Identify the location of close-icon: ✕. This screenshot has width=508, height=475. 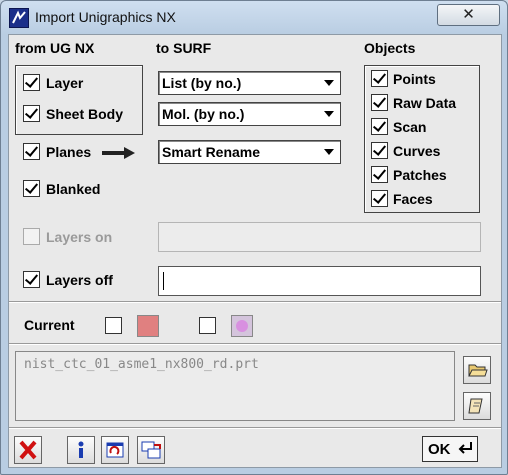
(468, 14).